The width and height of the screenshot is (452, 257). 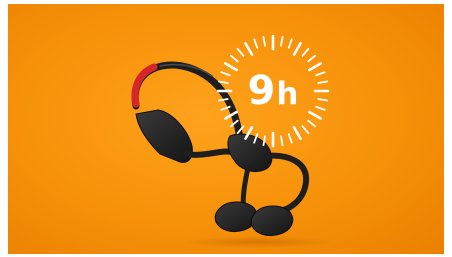 What do you see at coordinates (258, 242) in the screenshot?
I see `ground-shadow` at bounding box center [258, 242].